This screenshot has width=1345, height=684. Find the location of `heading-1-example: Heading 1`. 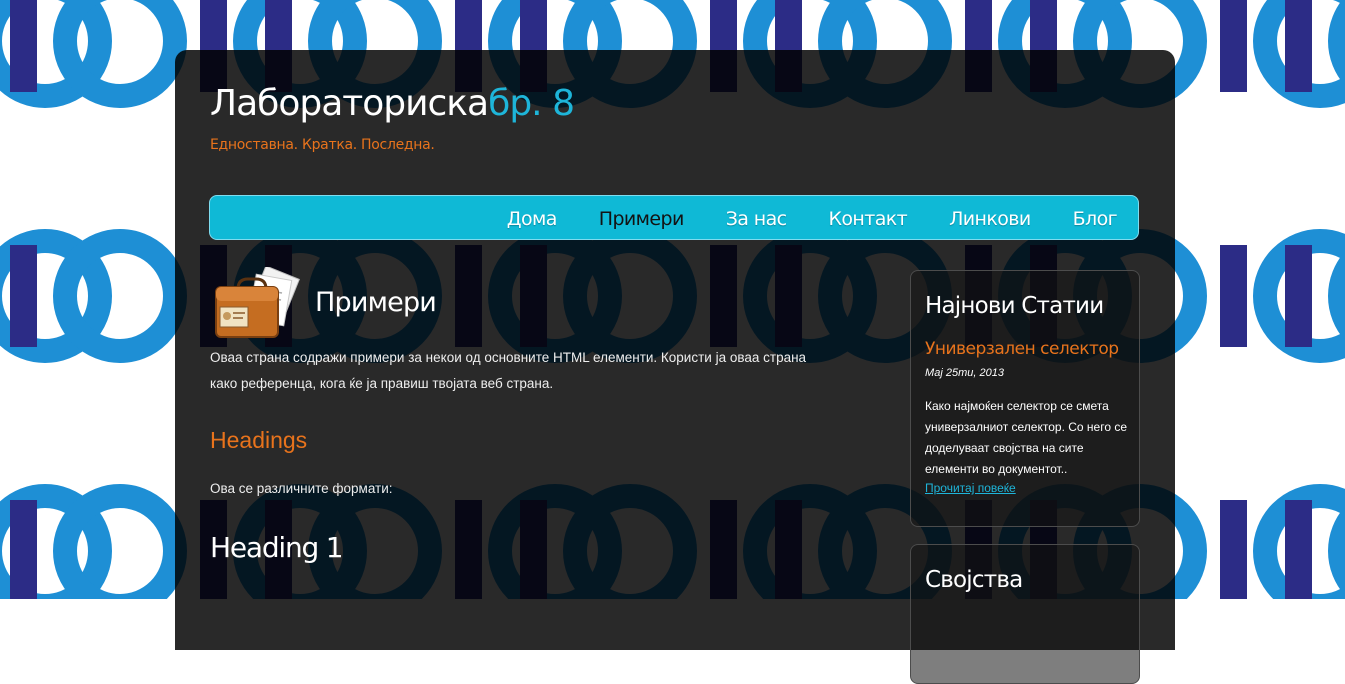

heading-1-example: Heading 1 is located at coordinates (277, 547).